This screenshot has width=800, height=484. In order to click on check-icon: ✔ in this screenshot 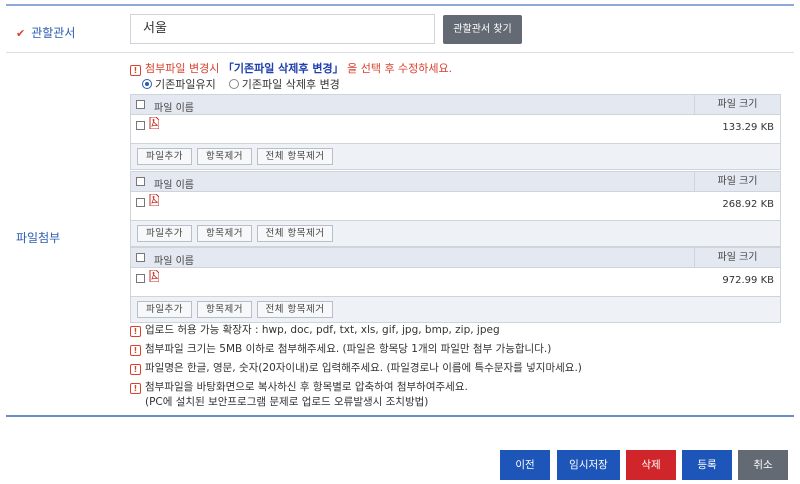, I will do `click(21, 33)`.